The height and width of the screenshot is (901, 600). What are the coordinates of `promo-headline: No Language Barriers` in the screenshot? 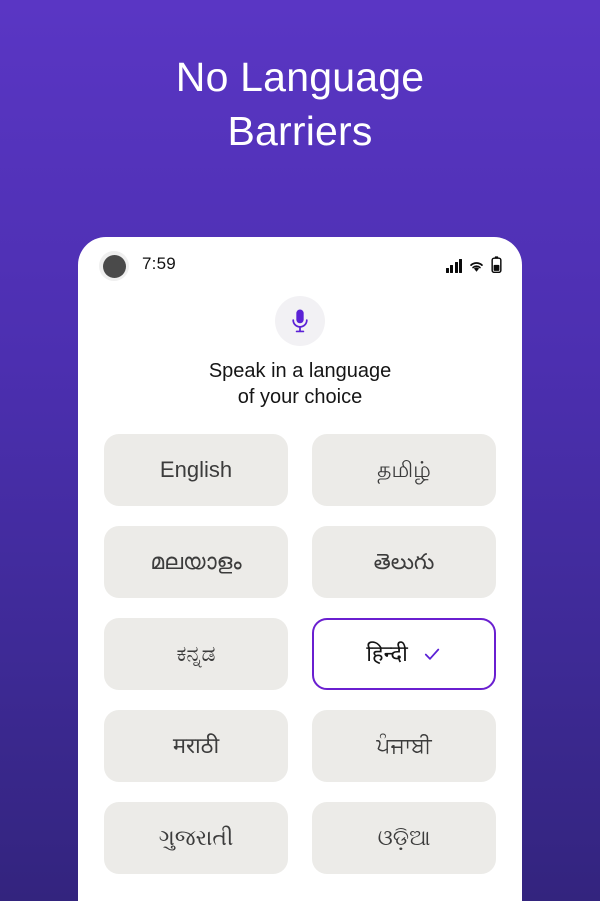 It's located at (300, 104).